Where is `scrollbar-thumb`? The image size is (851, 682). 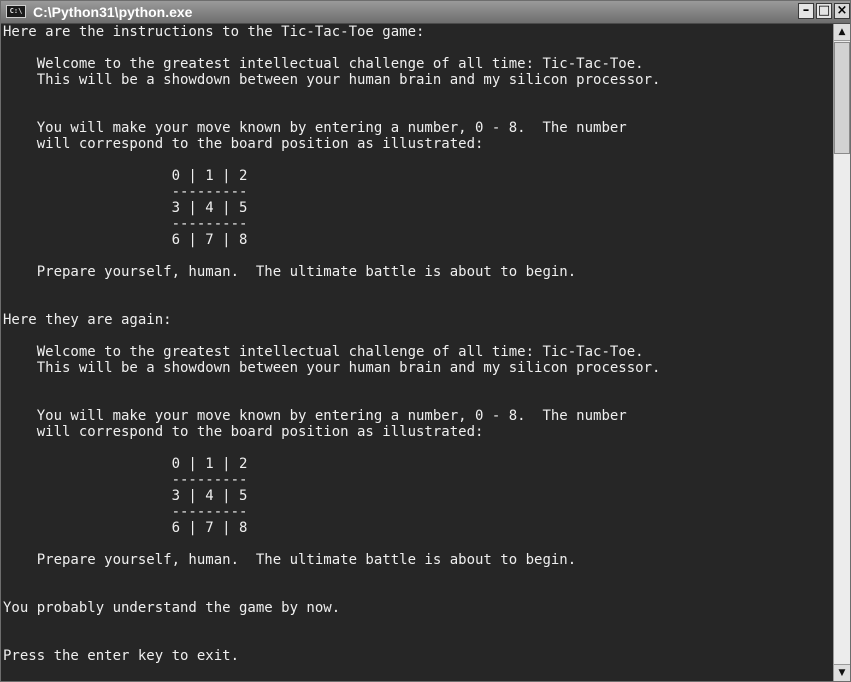 scrollbar-thumb is located at coordinates (842, 98).